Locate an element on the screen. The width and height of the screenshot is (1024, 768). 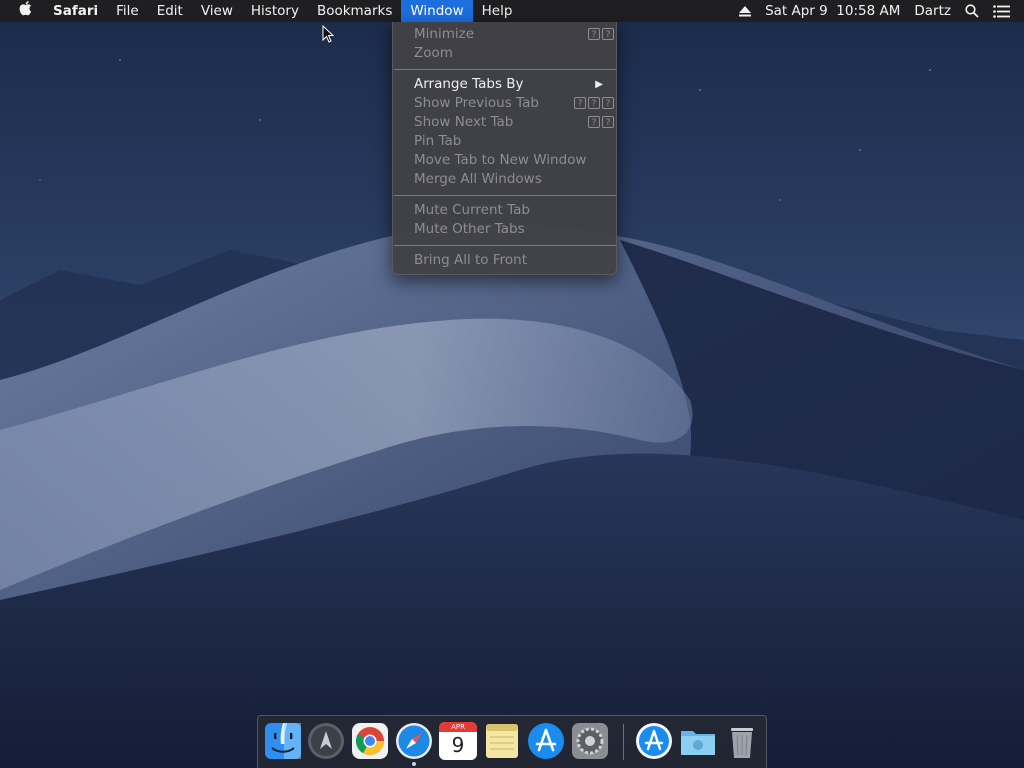
menu-edit: Edit is located at coordinates (170, 11).